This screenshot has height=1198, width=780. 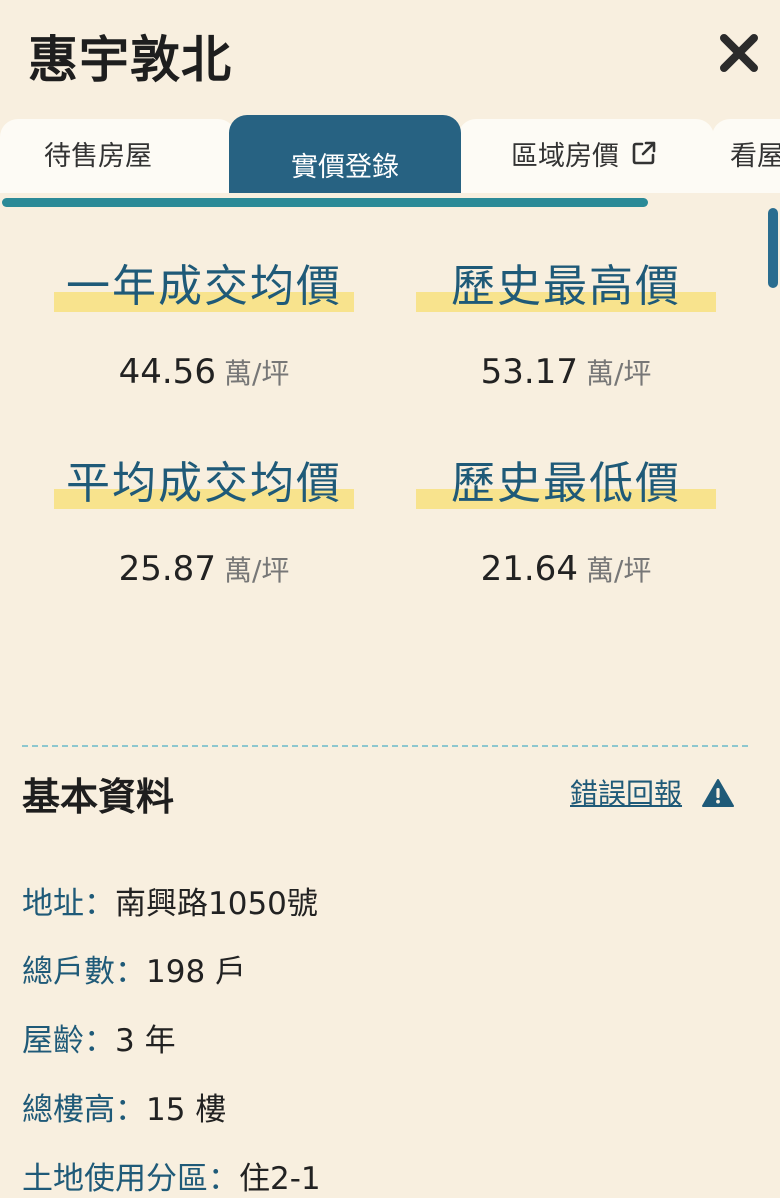 What do you see at coordinates (626, 792) in the screenshot?
I see `error-report-link: 錯誤回報` at bounding box center [626, 792].